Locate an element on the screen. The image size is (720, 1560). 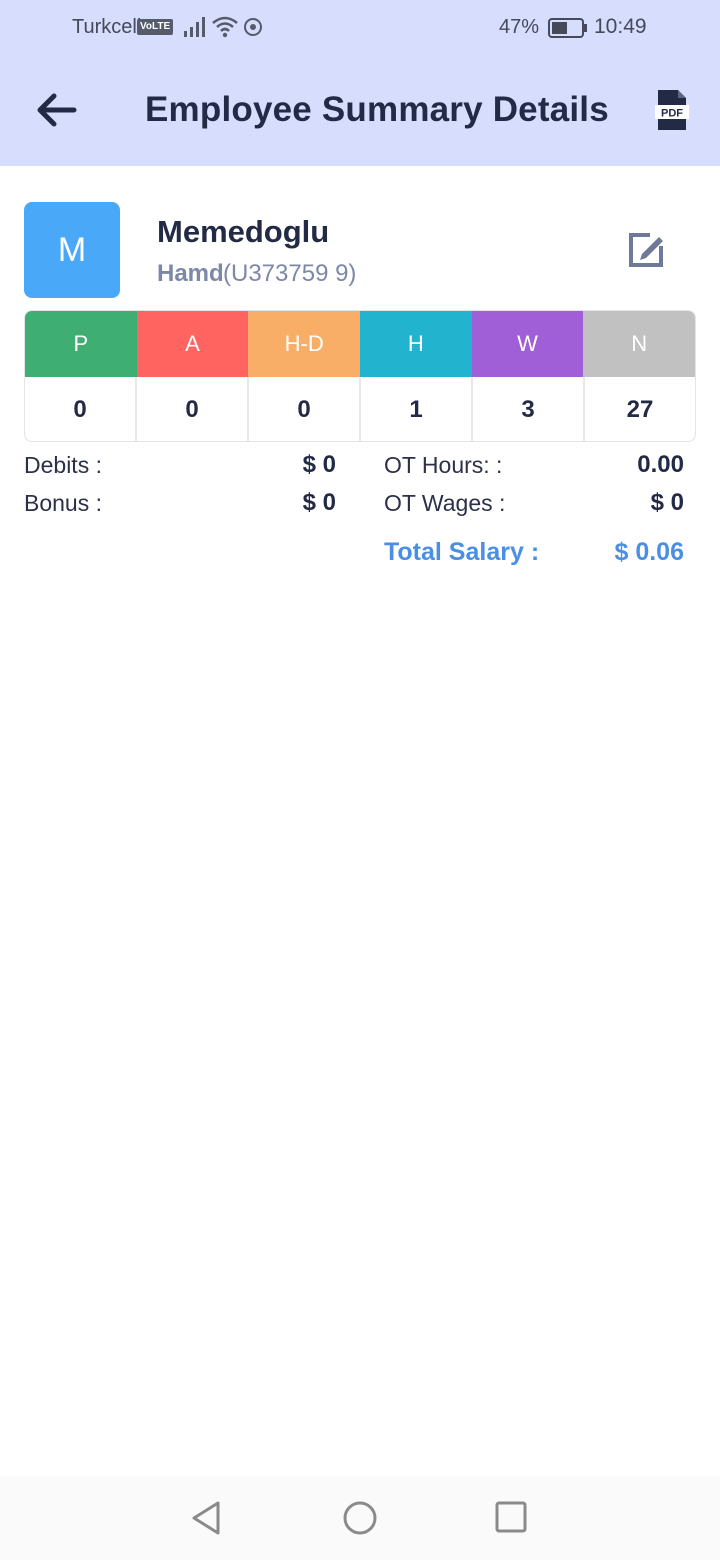
debits-value: $ 0 is located at coordinates (319, 464).